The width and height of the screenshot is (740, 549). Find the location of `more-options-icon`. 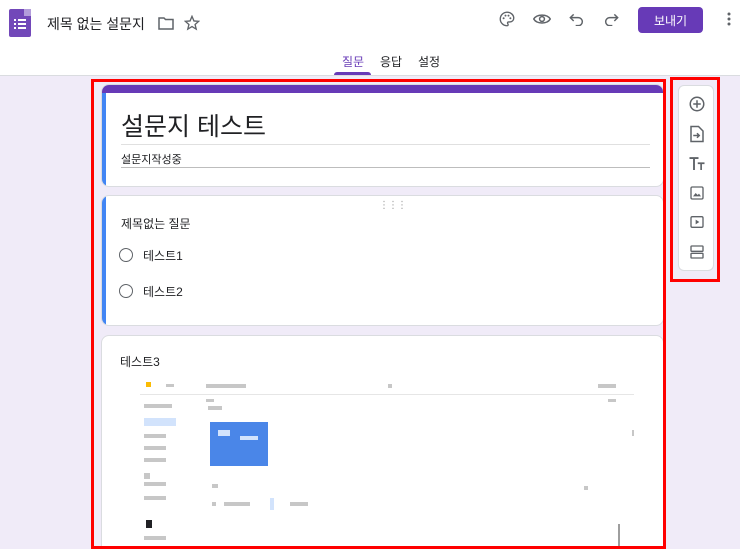

more-options-icon is located at coordinates (729, 19).